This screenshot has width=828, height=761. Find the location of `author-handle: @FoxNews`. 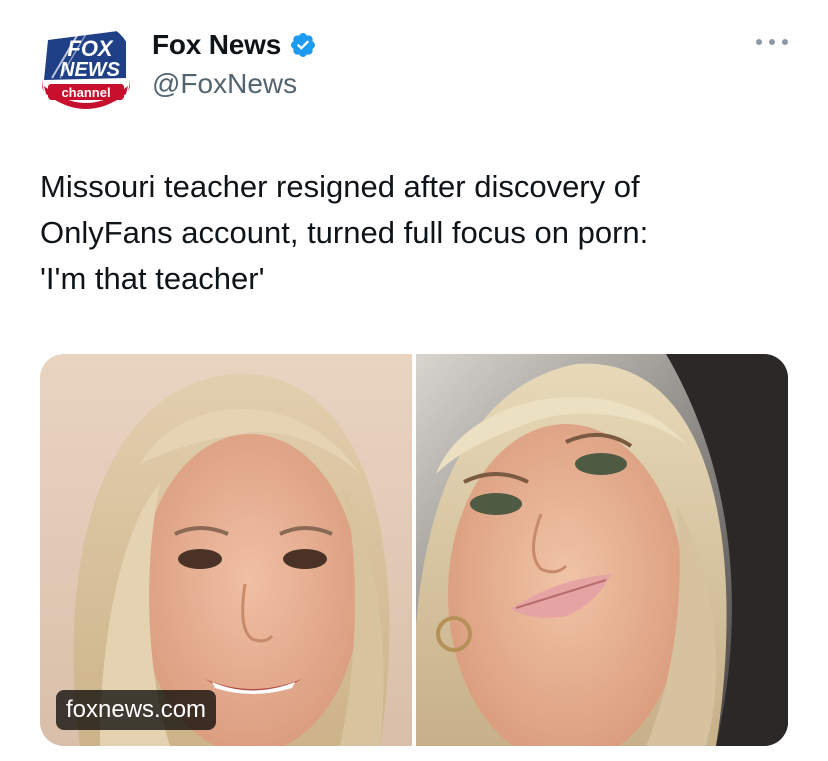

author-handle: @FoxNews is located at coordinates (234, 84).